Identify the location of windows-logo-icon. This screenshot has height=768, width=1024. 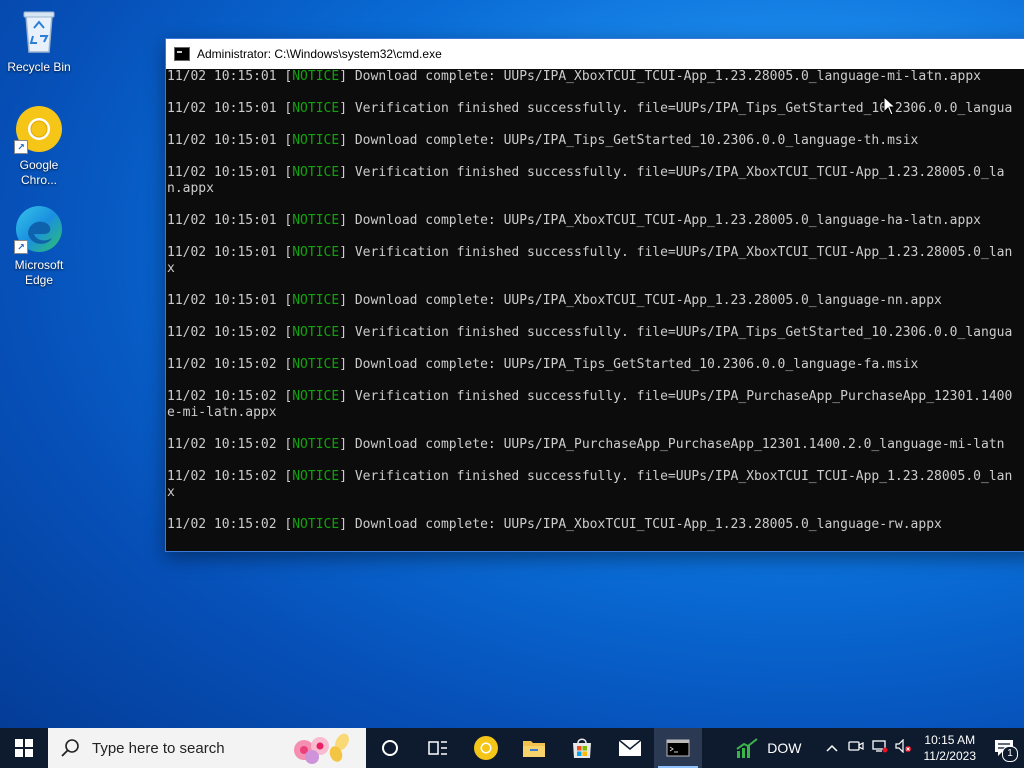
(24, 748).